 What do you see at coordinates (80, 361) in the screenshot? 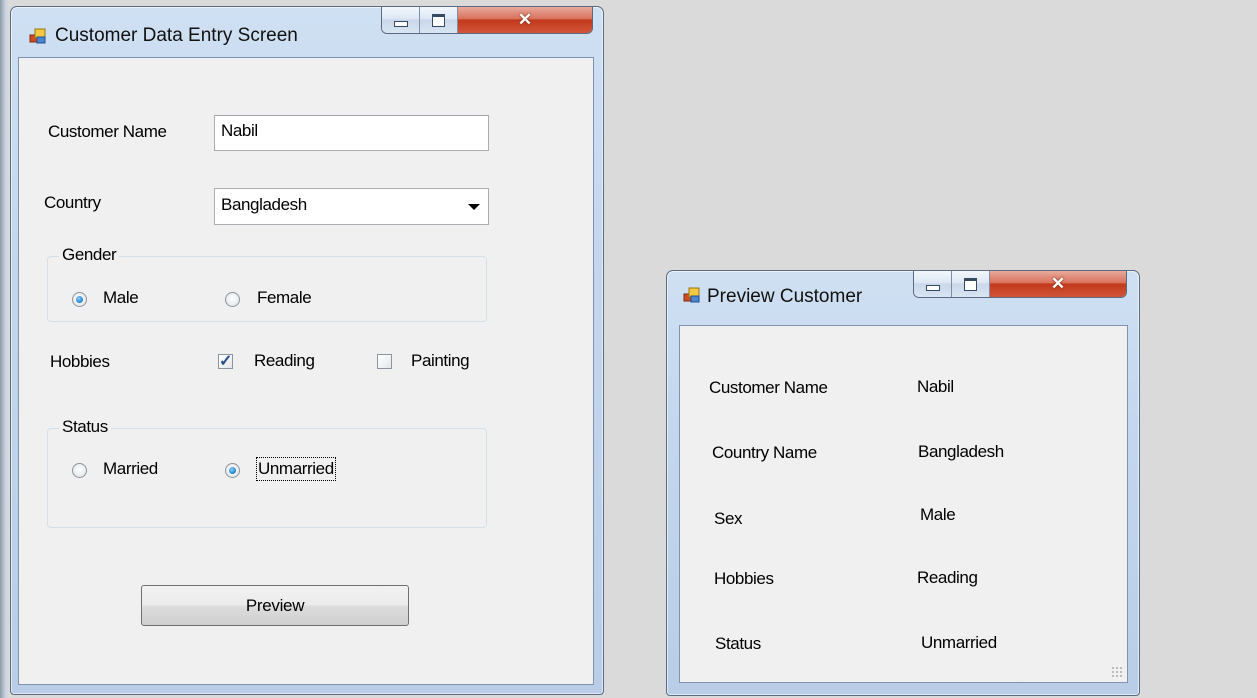
I see `hobbies-label: Hobbies` at bounding box center [80, 361].